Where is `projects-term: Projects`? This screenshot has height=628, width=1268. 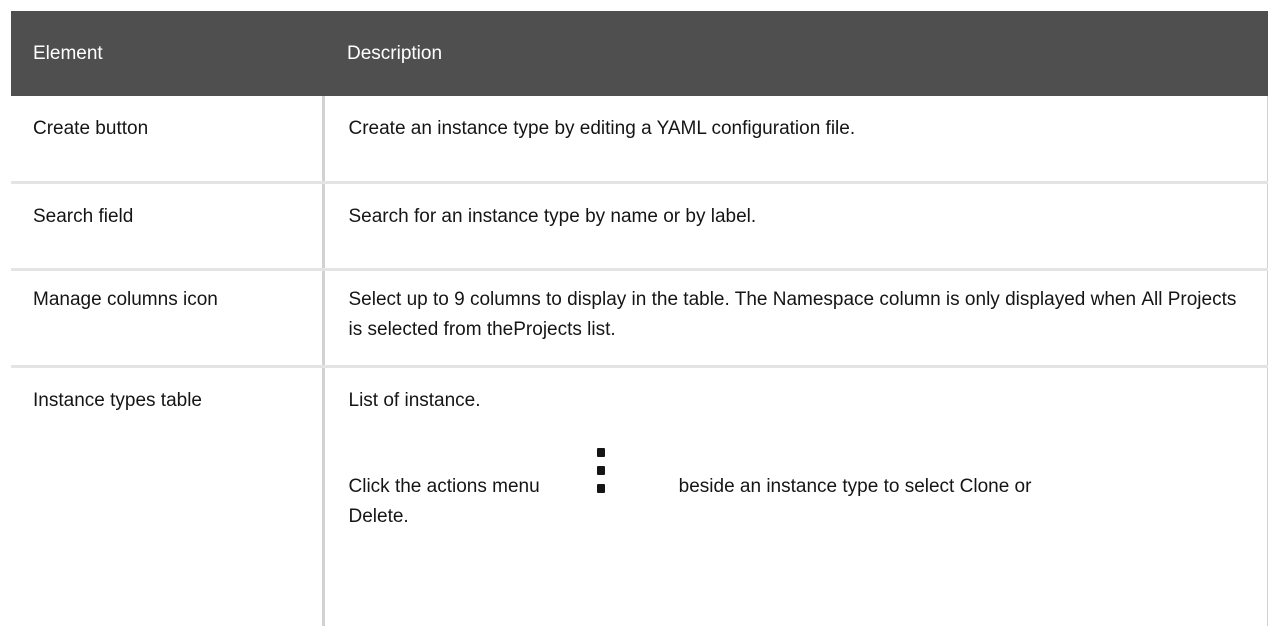
projects-term: Projects is located at coordinates (547, 329).